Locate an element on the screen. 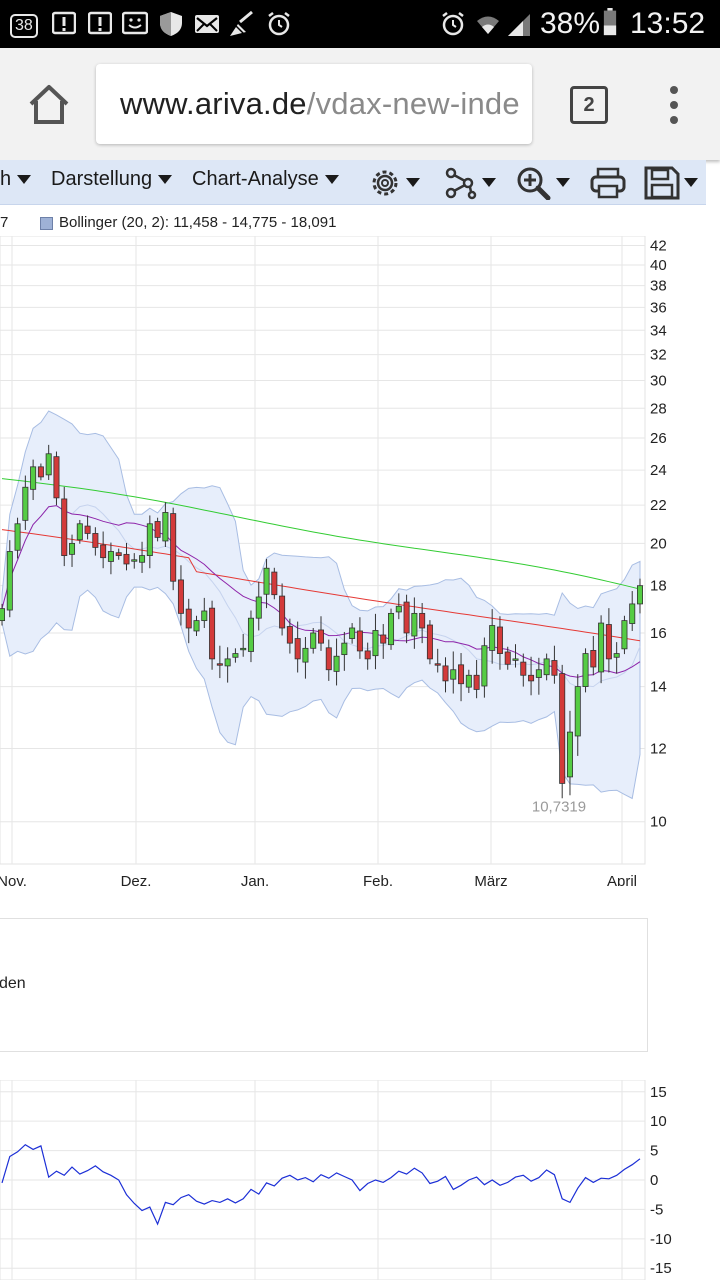 The height and width of the screenshot is (1280, 720). notification-count-icon: 38 is located at coordinates (24, 24).